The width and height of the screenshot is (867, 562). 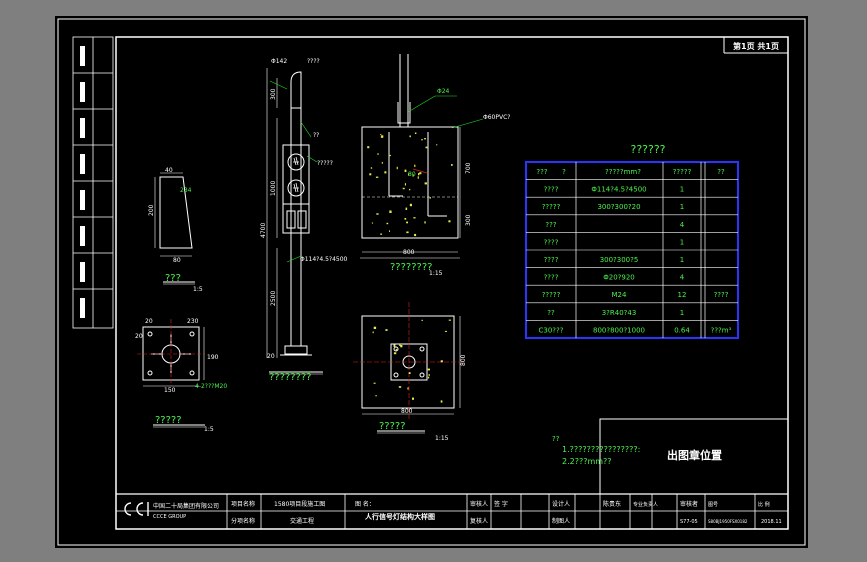 What do you see at coordinates (411, 267) in the screenshot?
I see `foundation-section-caption: ????????` at bounding box center [411, 267].